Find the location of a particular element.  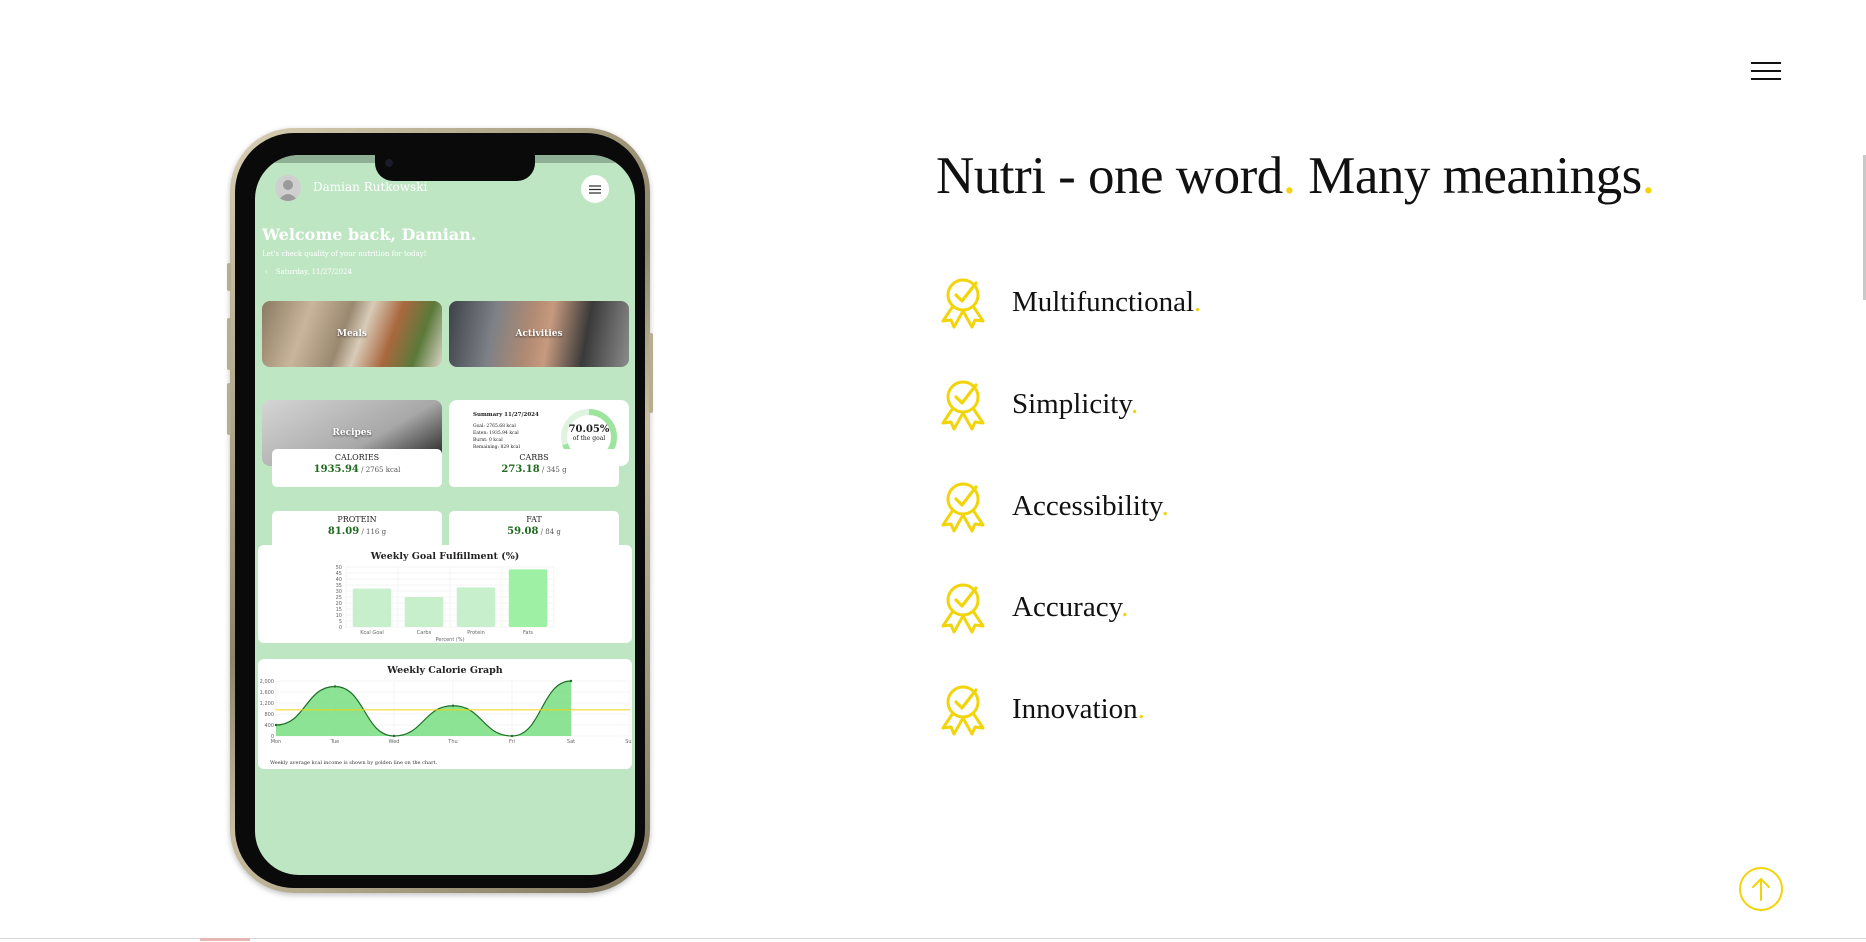

macro-value: 81.09 is located at coordinates (343, 531).